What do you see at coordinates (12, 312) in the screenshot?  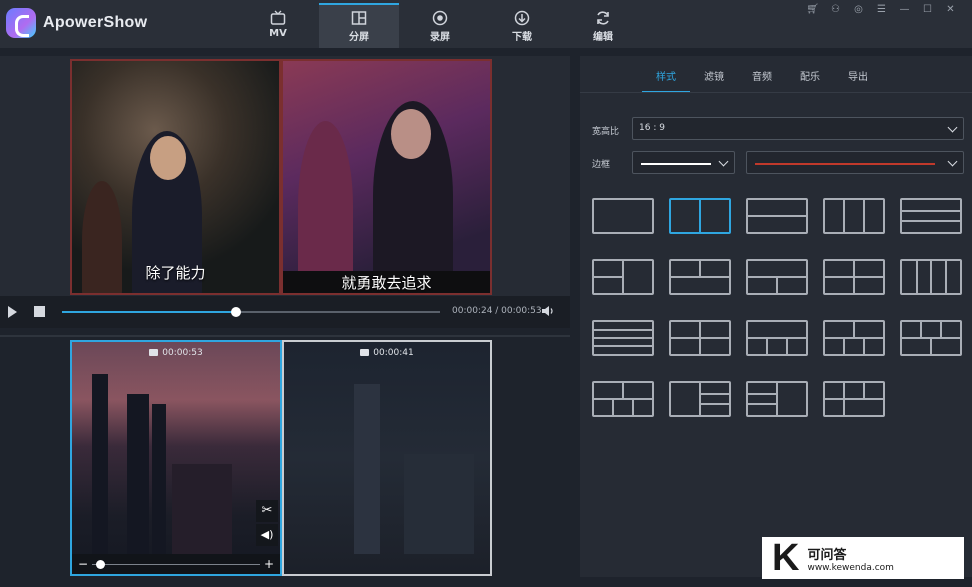 I see `play-icon` at bounding box center [12, 312].